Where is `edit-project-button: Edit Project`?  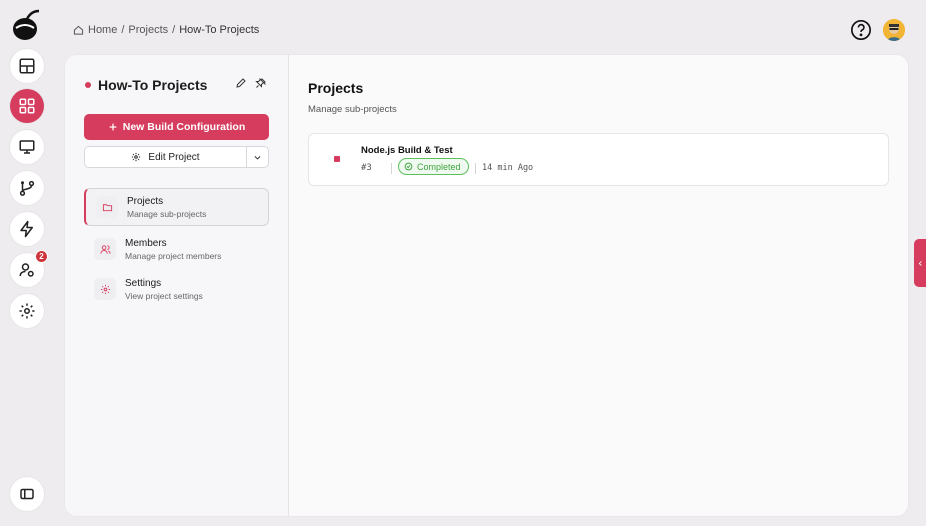
edit-project-button: Edit Project is located at coordinates (165, 157).